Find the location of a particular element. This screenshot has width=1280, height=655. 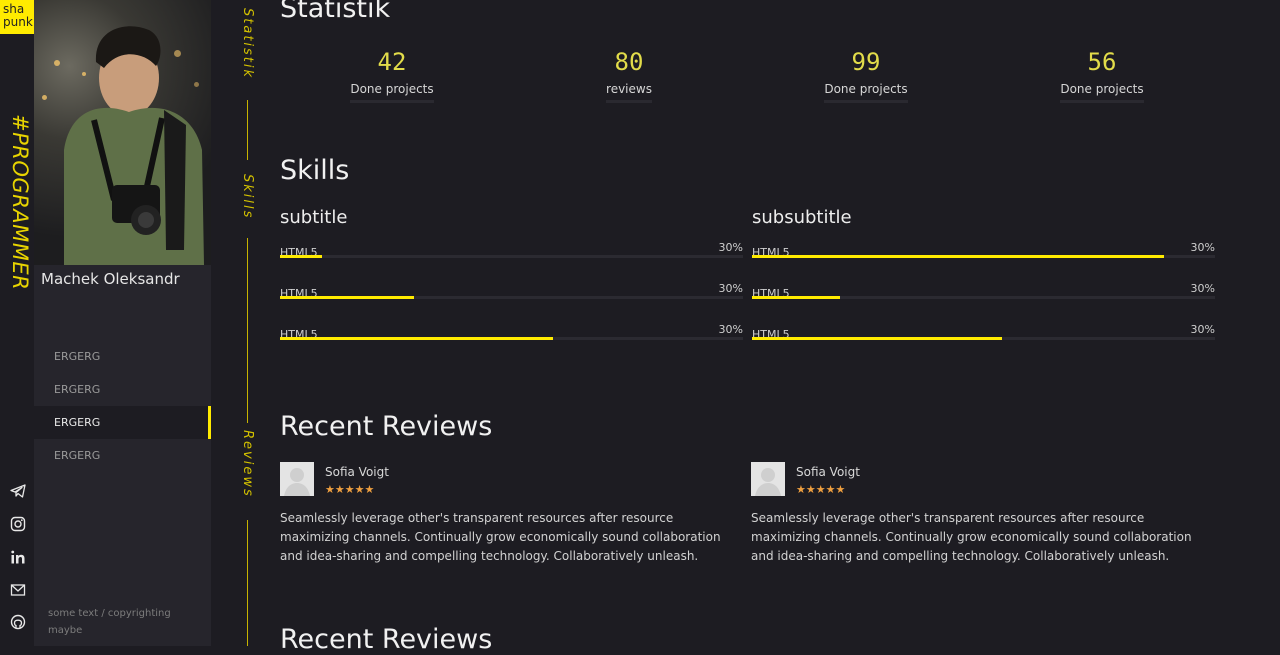

stat-label: reviews is located at coordinates (629, 92).